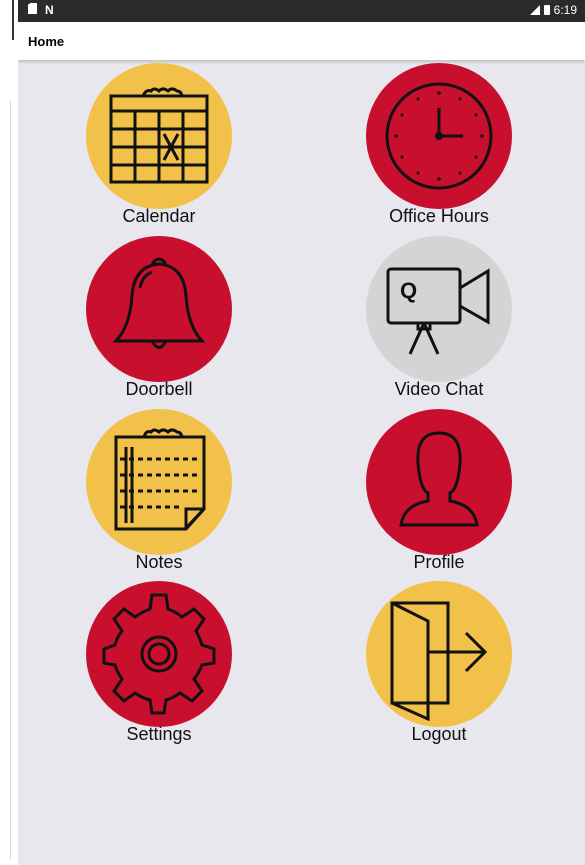 The width and height of the screenshot is (585, 865). What do you see at coordinates (301, 11) in the screenshot?
I see `status-bar: N 6:19` at bounding box center [301, 11].